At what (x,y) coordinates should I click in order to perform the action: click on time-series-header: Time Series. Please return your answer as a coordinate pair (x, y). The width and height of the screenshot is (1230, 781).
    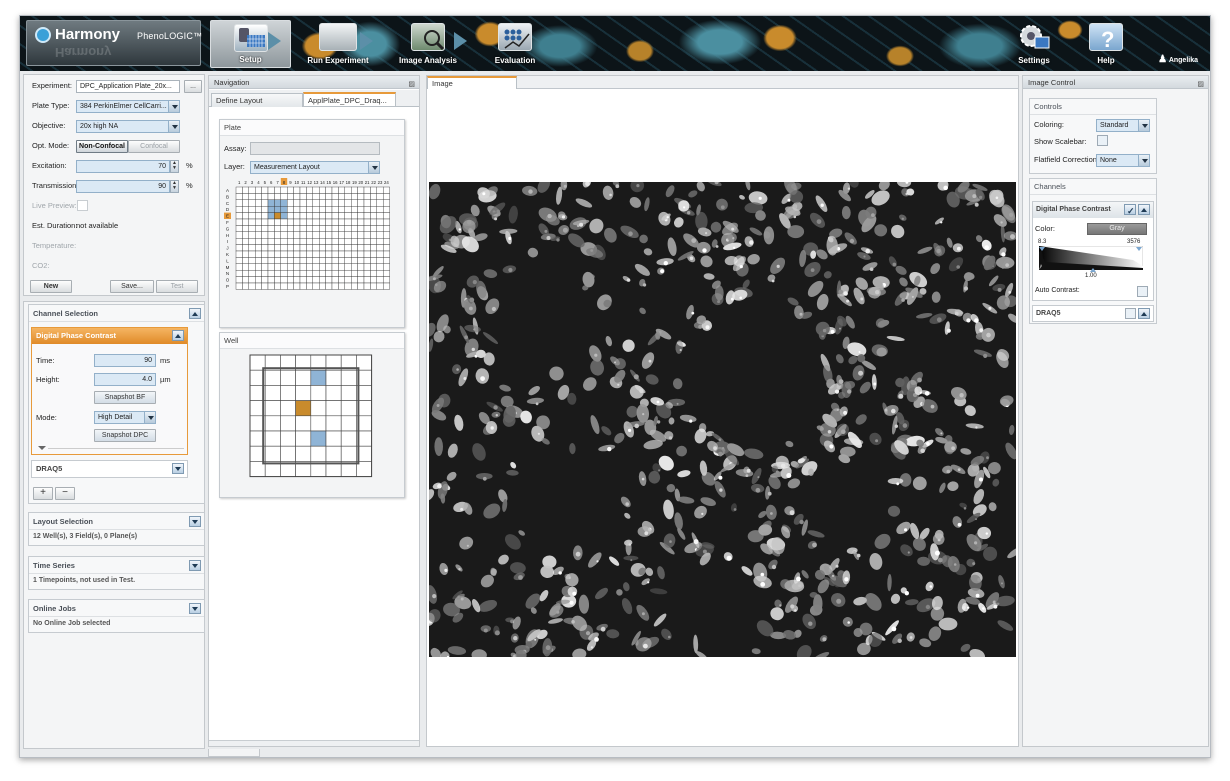
    Looking at the image, I should click on (116, 565).